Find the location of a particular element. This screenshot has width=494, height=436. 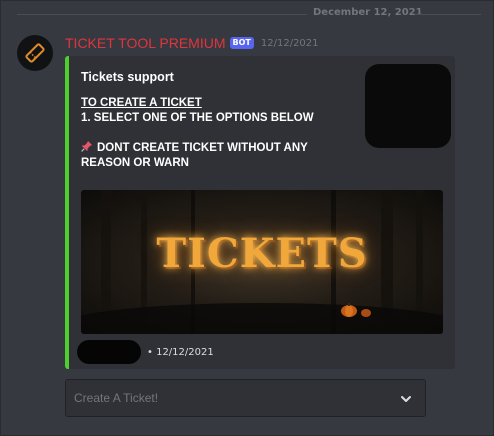

avatar is located at coordinates (35, 53).